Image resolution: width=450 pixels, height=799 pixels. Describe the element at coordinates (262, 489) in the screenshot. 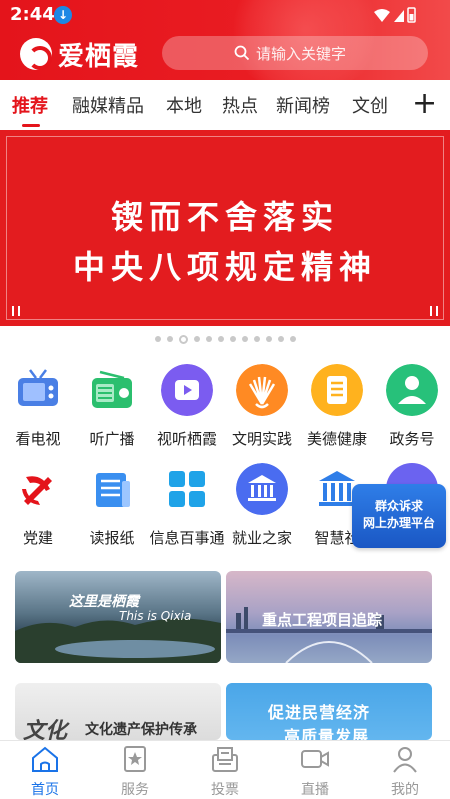

I see `building-icon` at that location.